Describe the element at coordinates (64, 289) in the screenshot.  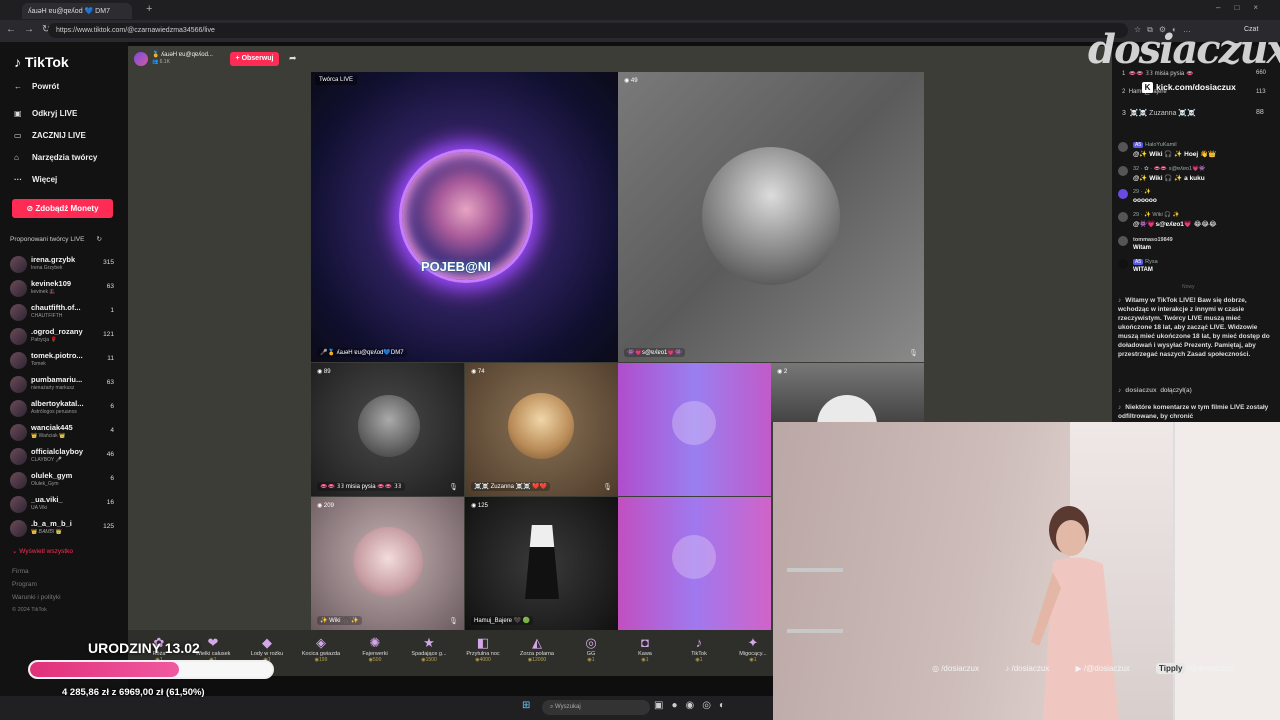
I see `suggested-creator: kevinek109 kevinek 🎩 63` at that location.